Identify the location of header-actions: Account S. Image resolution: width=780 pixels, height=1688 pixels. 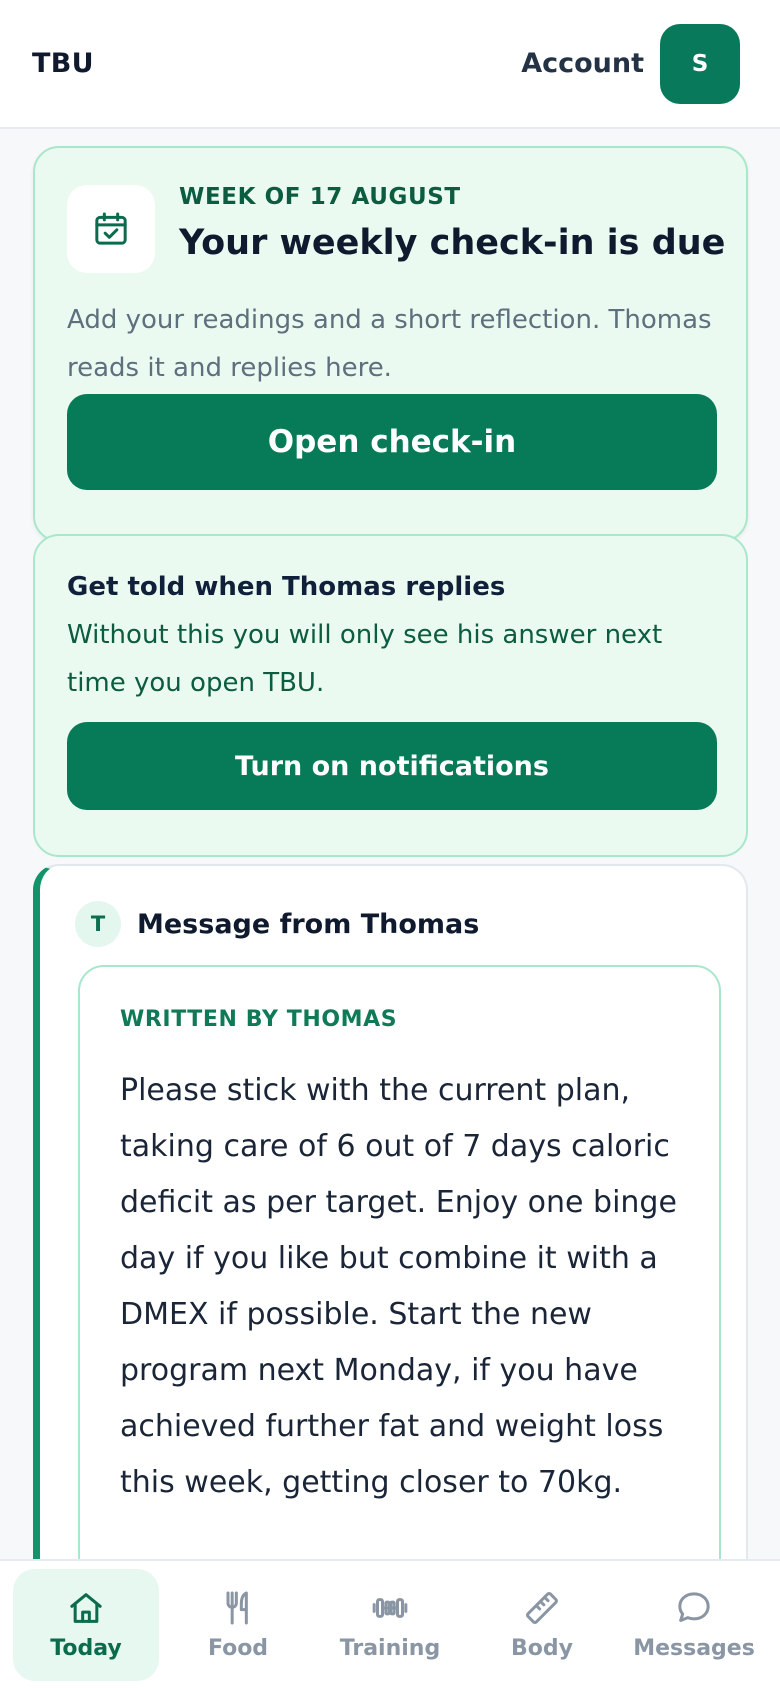
(630, 63).